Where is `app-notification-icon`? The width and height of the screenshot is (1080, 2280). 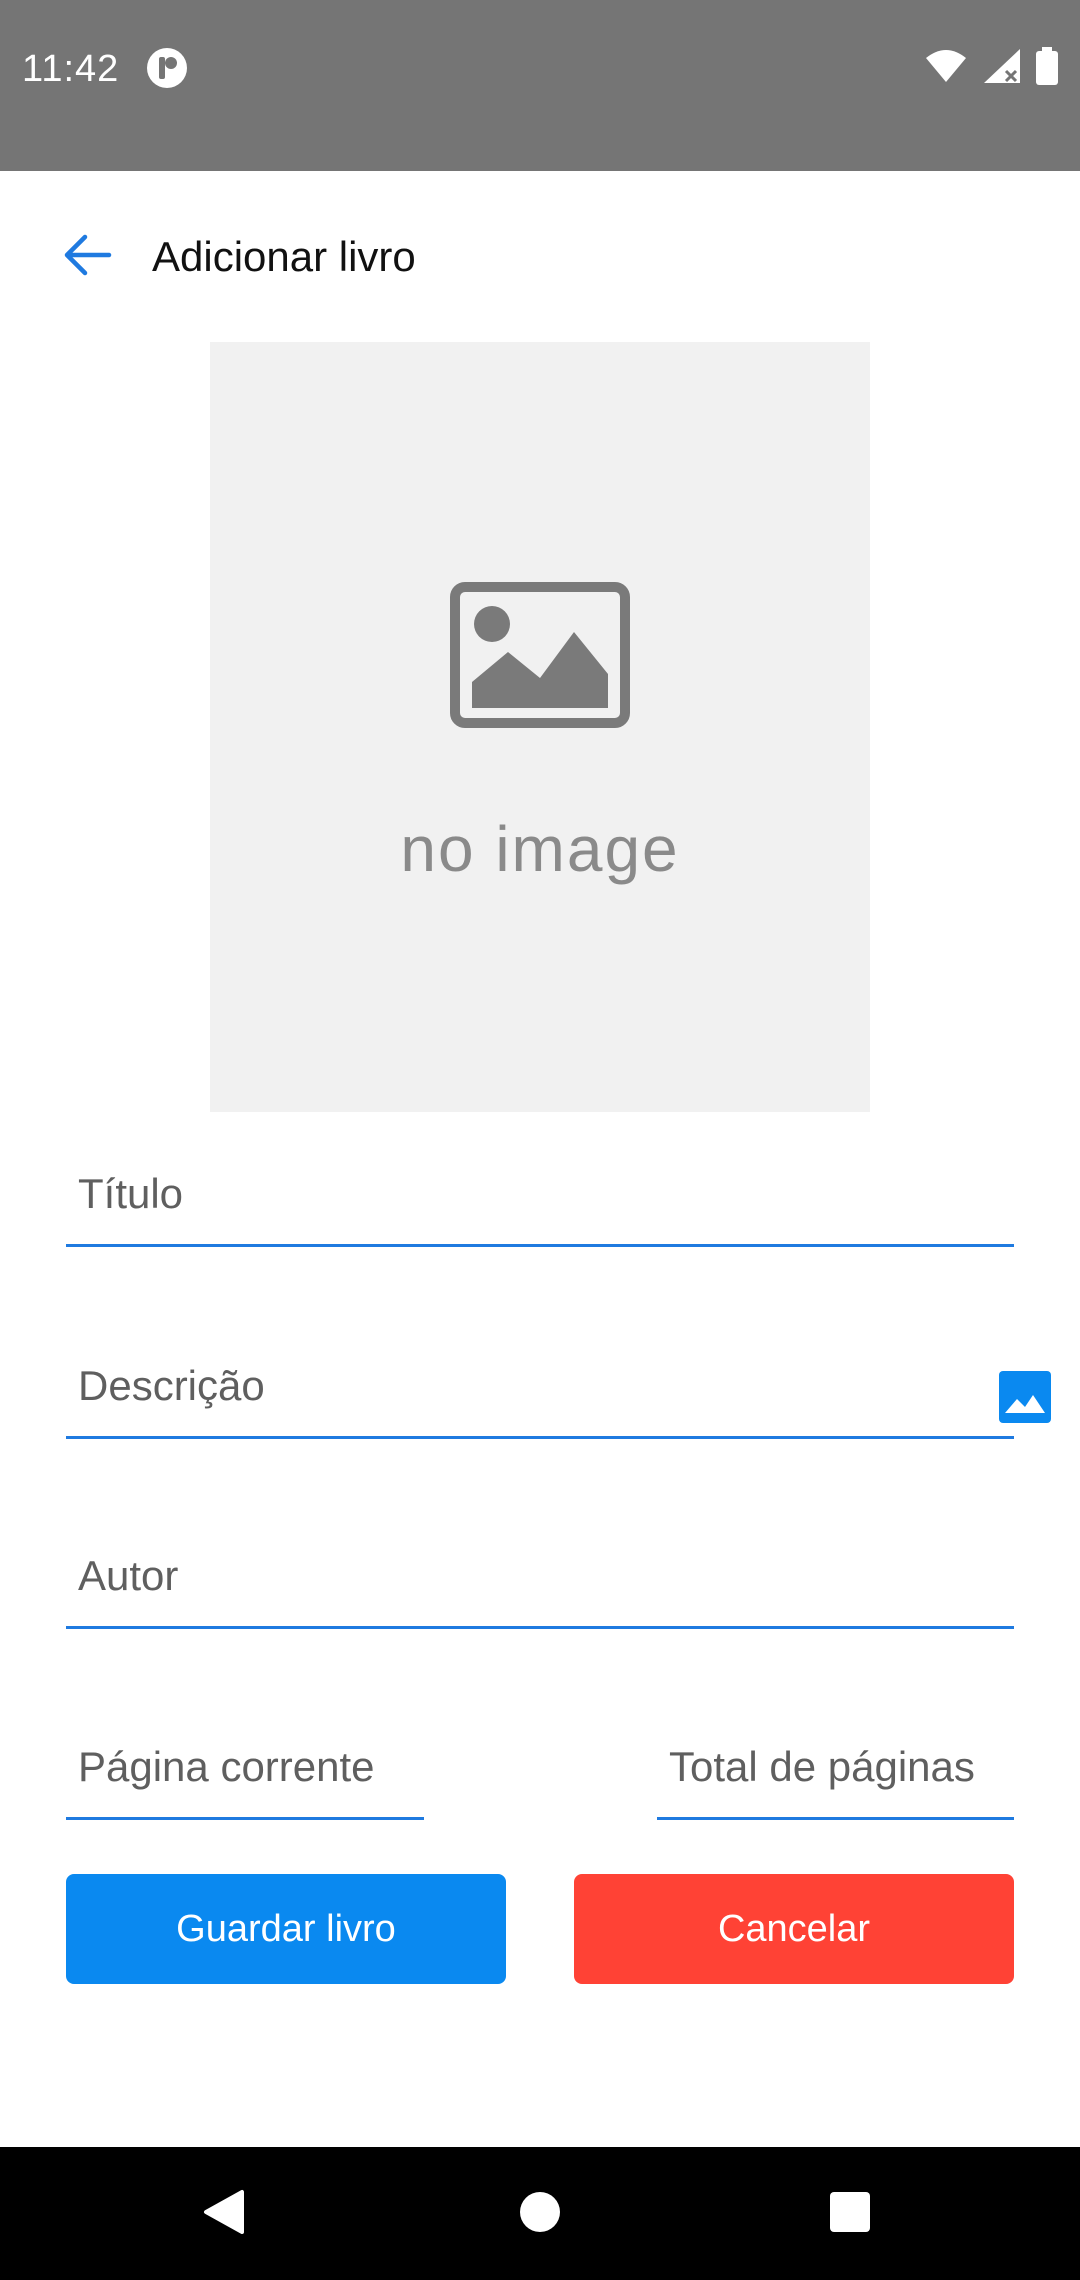
app-notification-icon is located at coordinates (167, 68).